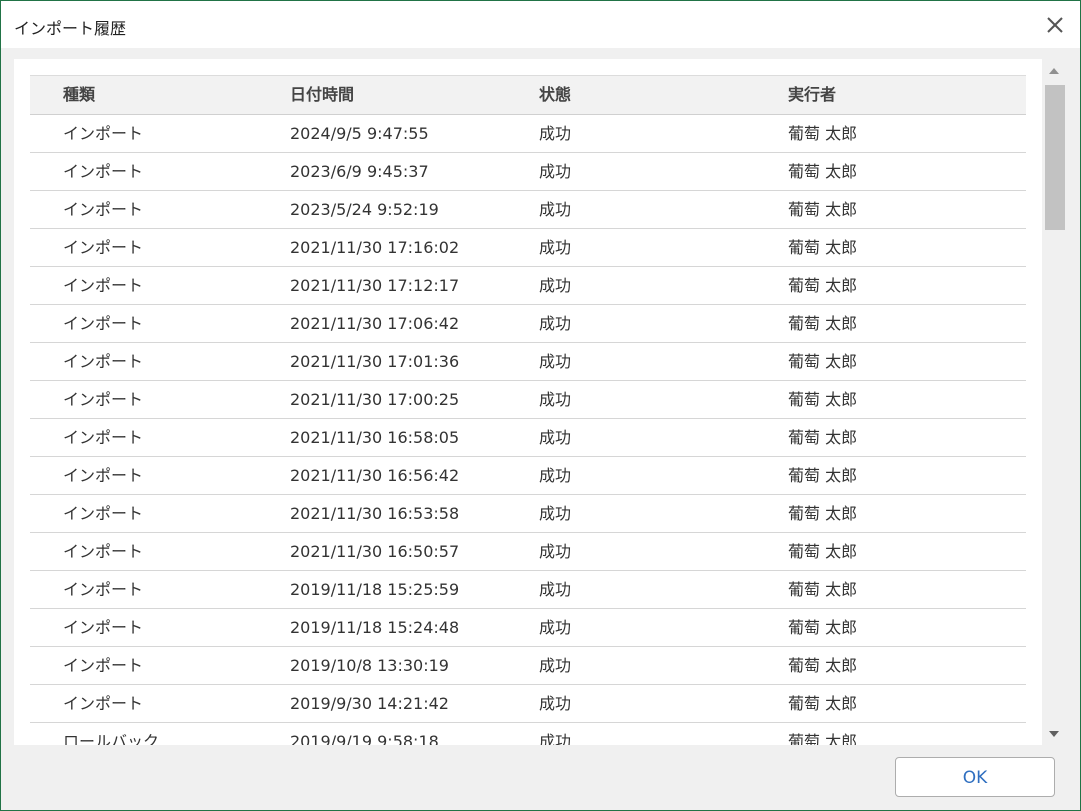 Image resolution: width=1081 pixels, height=811 pixels. I want to click on datetime-cell: 2021/11/30 17:00:25, so click(375, 399).